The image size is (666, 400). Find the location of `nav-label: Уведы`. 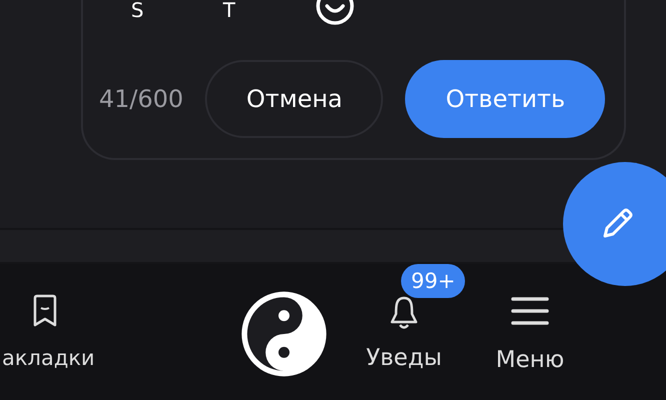

nav-label: Уведы is located at coordinates (404, 358).